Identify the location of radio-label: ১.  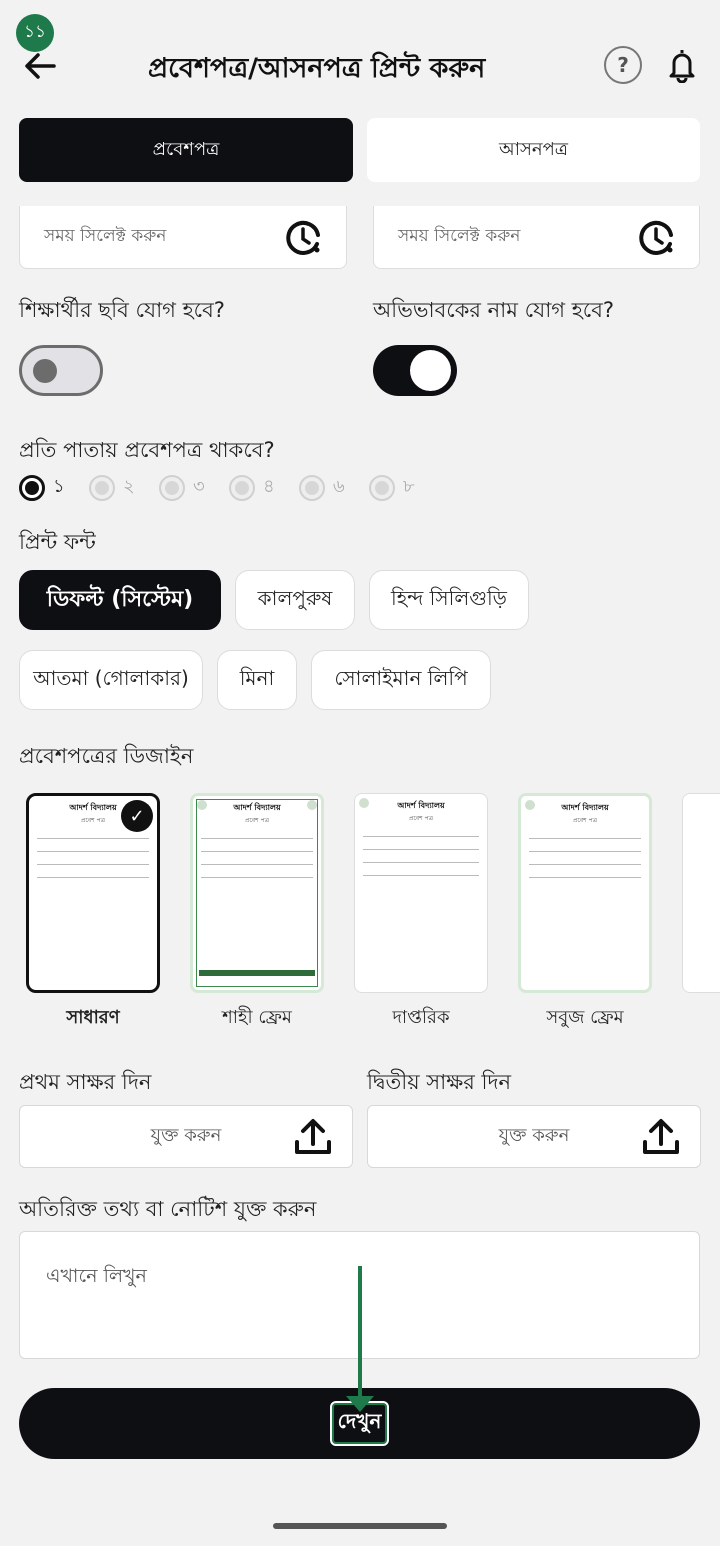
(59, 486).